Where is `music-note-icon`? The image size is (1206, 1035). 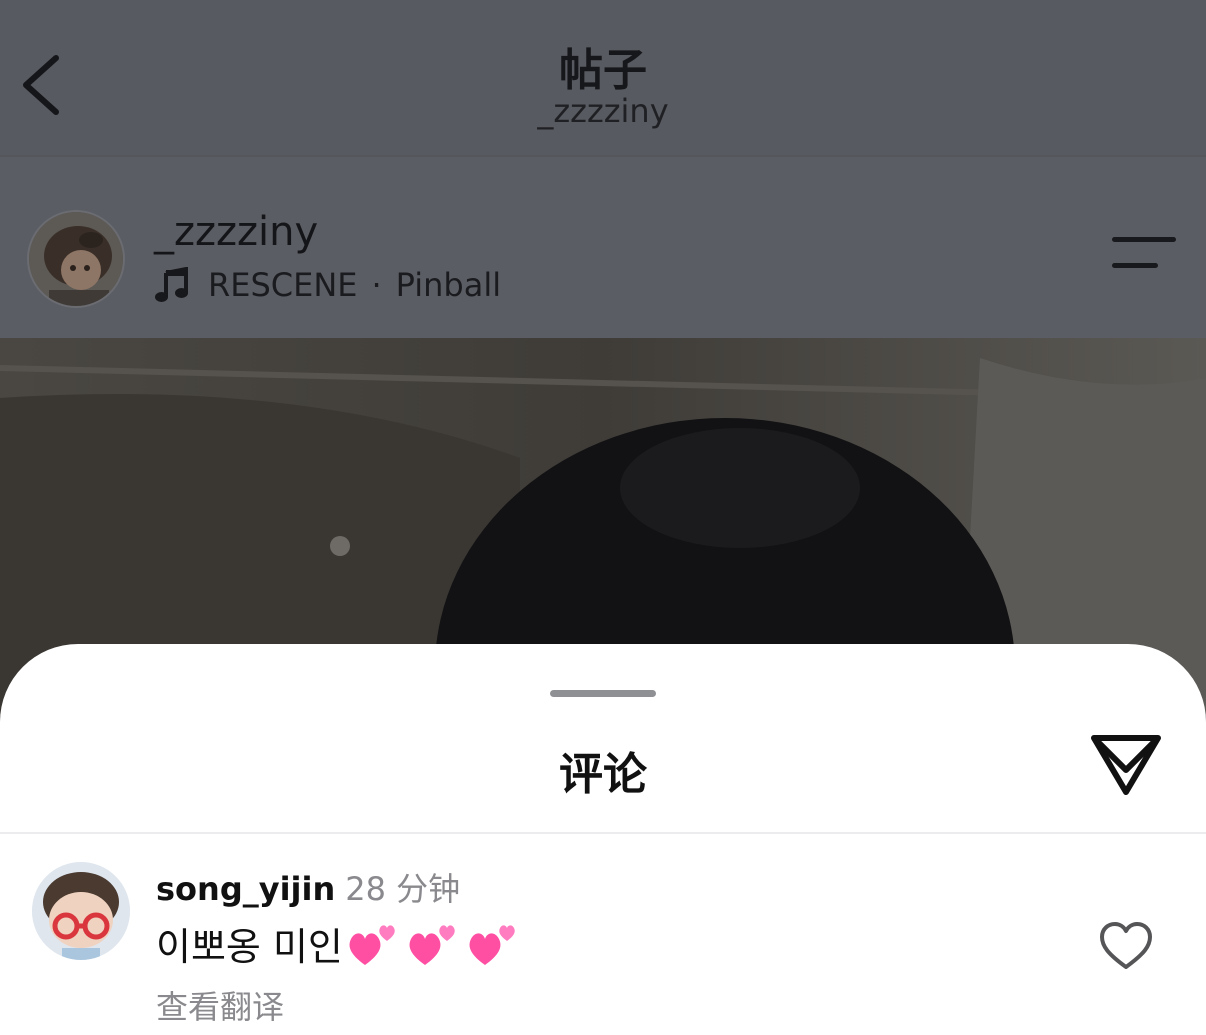
music-note-icon is located at coordinates (171, 284).